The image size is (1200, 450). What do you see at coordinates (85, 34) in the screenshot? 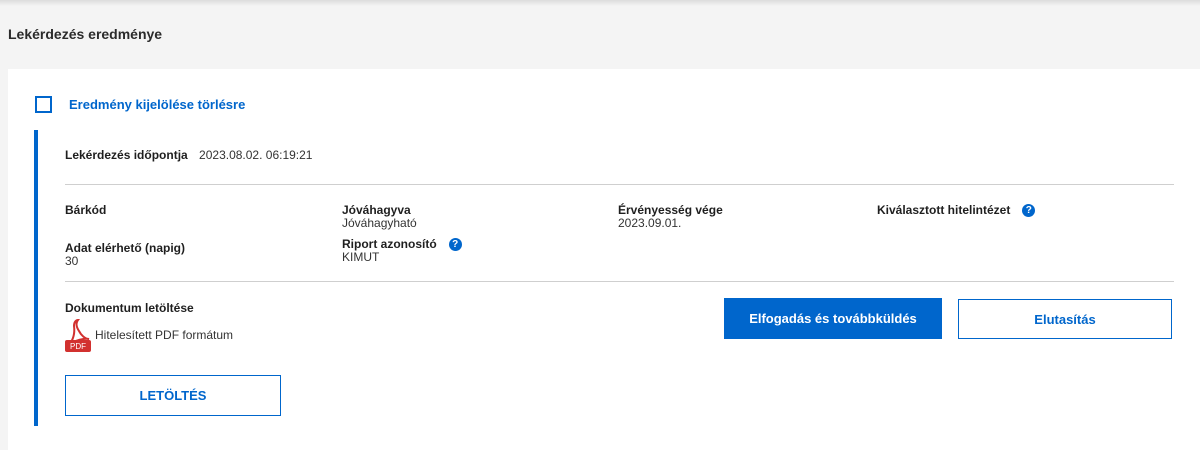
I see `section-title: Lekérdezés eredménye` at bounding box center [85, 34].